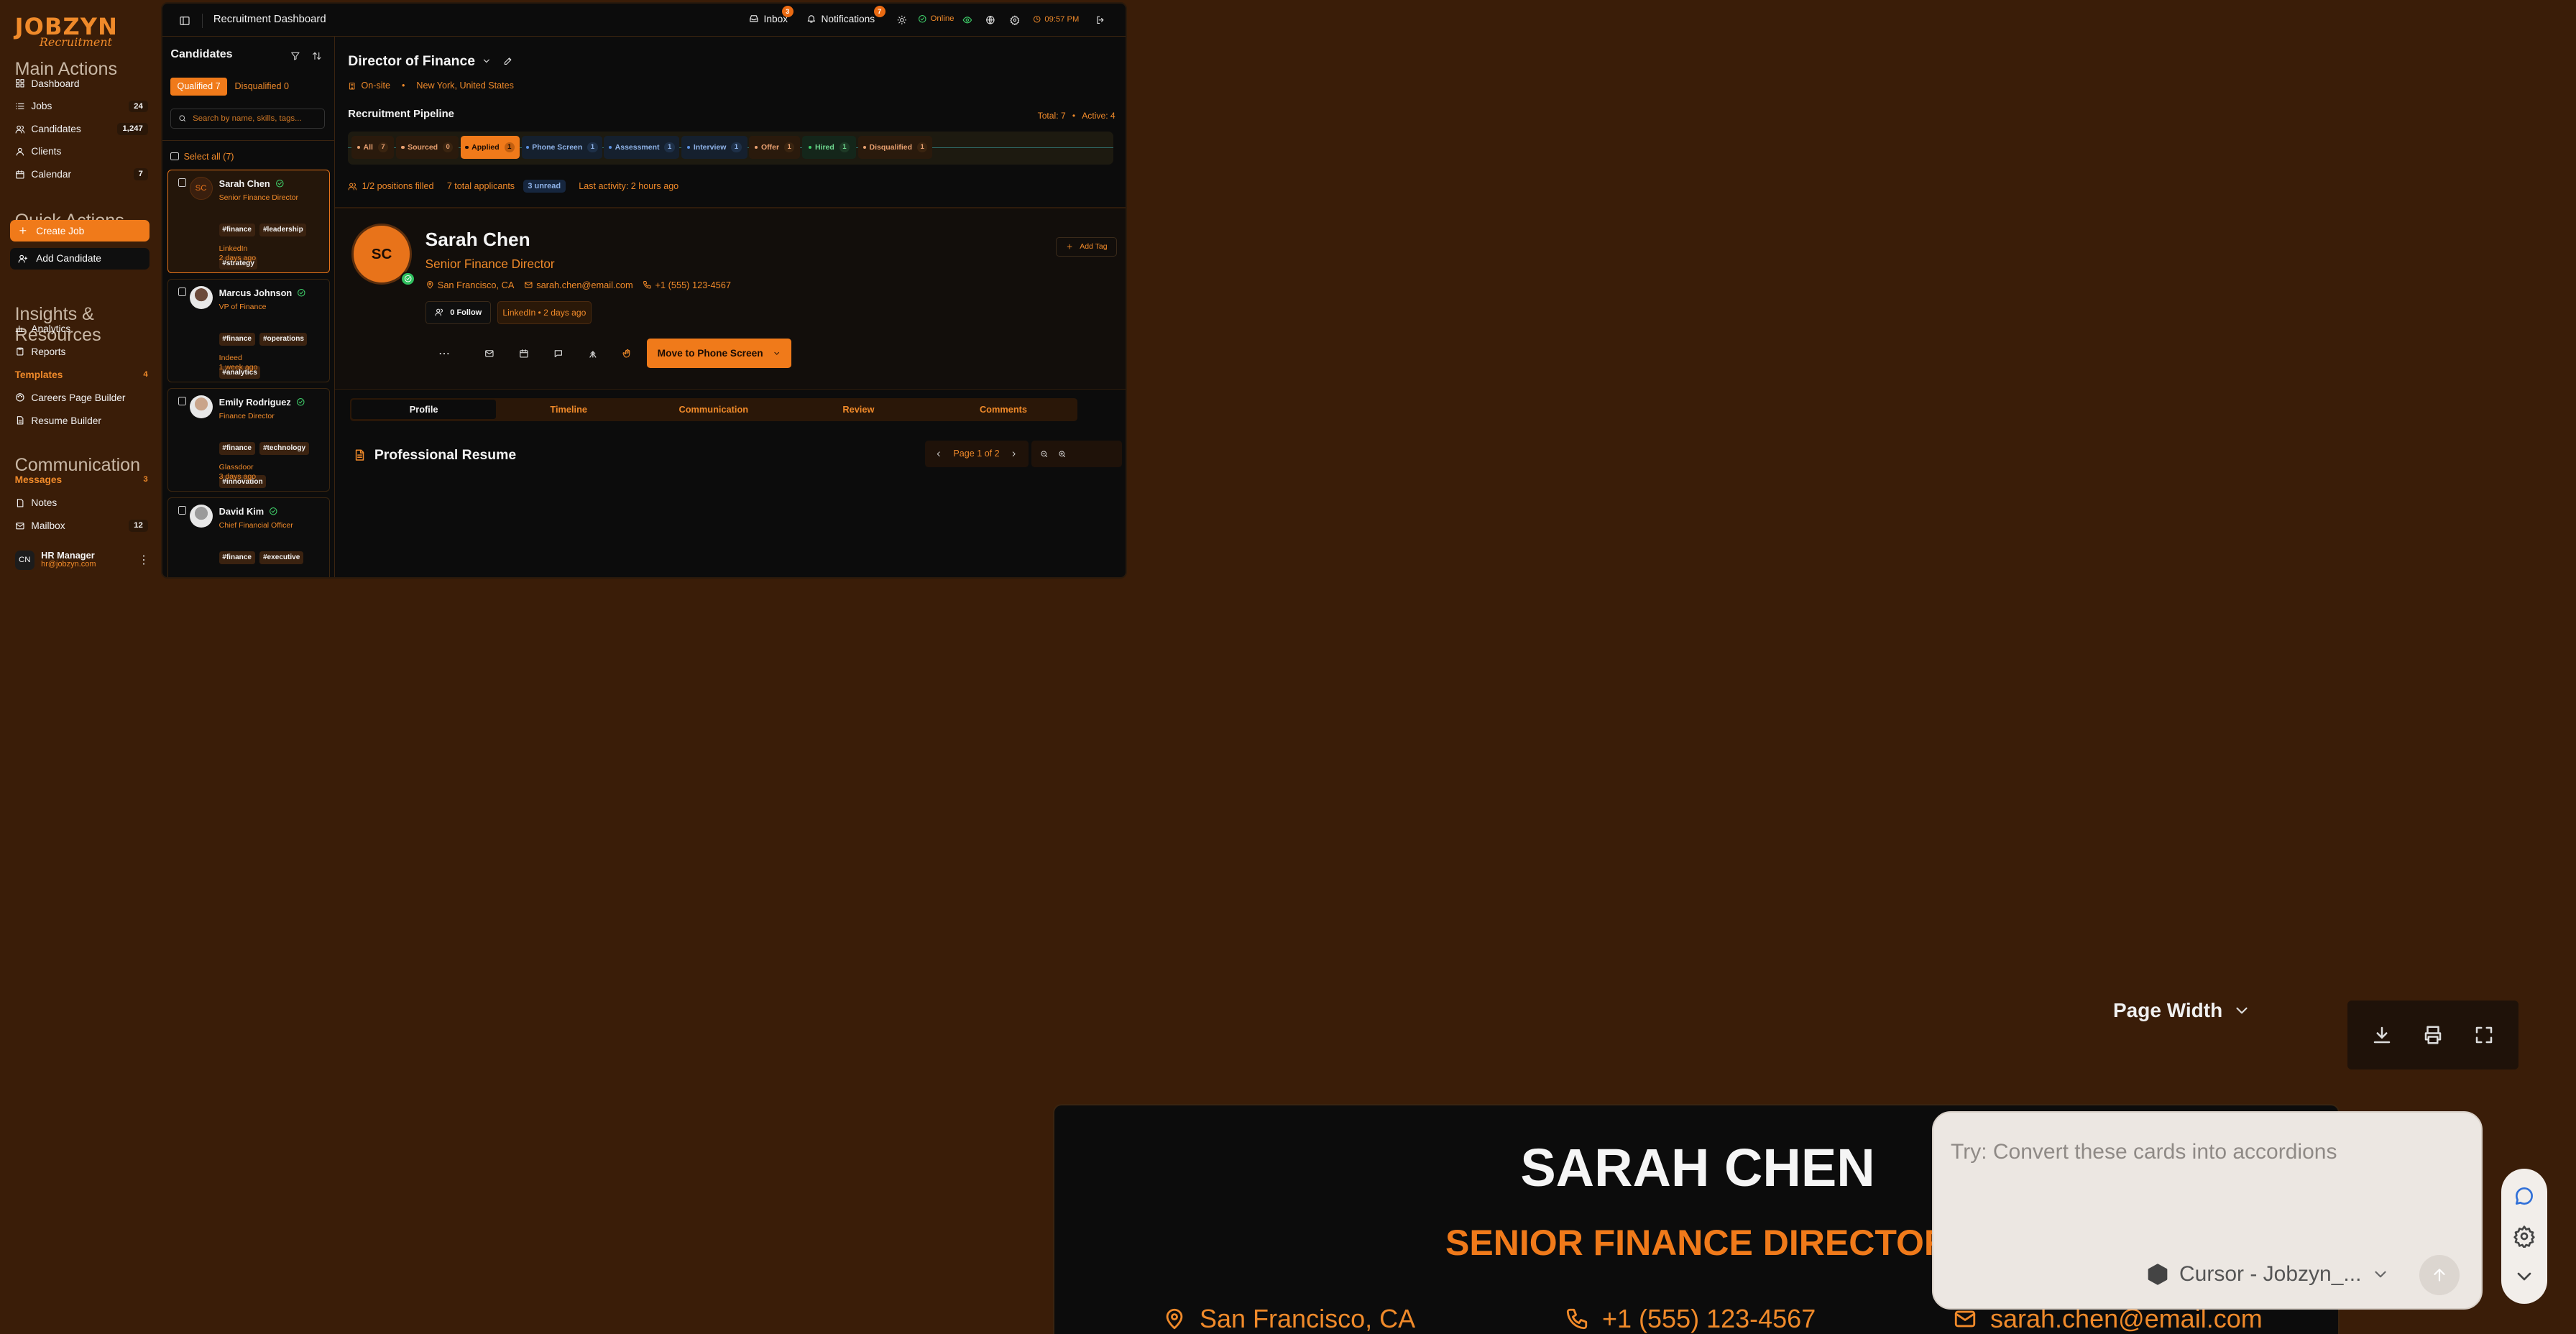 The height and width of the screenshot is (1334, 2576). What do you see at coordinates (1086, 246) in the screenshot?
I see `add-tag-button: Add Tag` at bounding box center [1086, 246].